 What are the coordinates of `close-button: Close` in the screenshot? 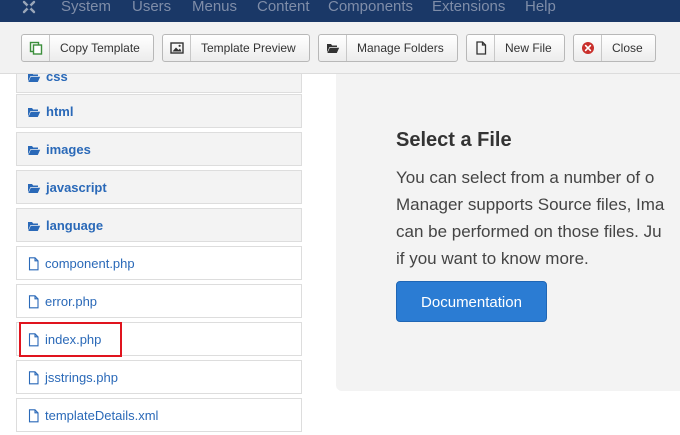 It's located at (614, 48).